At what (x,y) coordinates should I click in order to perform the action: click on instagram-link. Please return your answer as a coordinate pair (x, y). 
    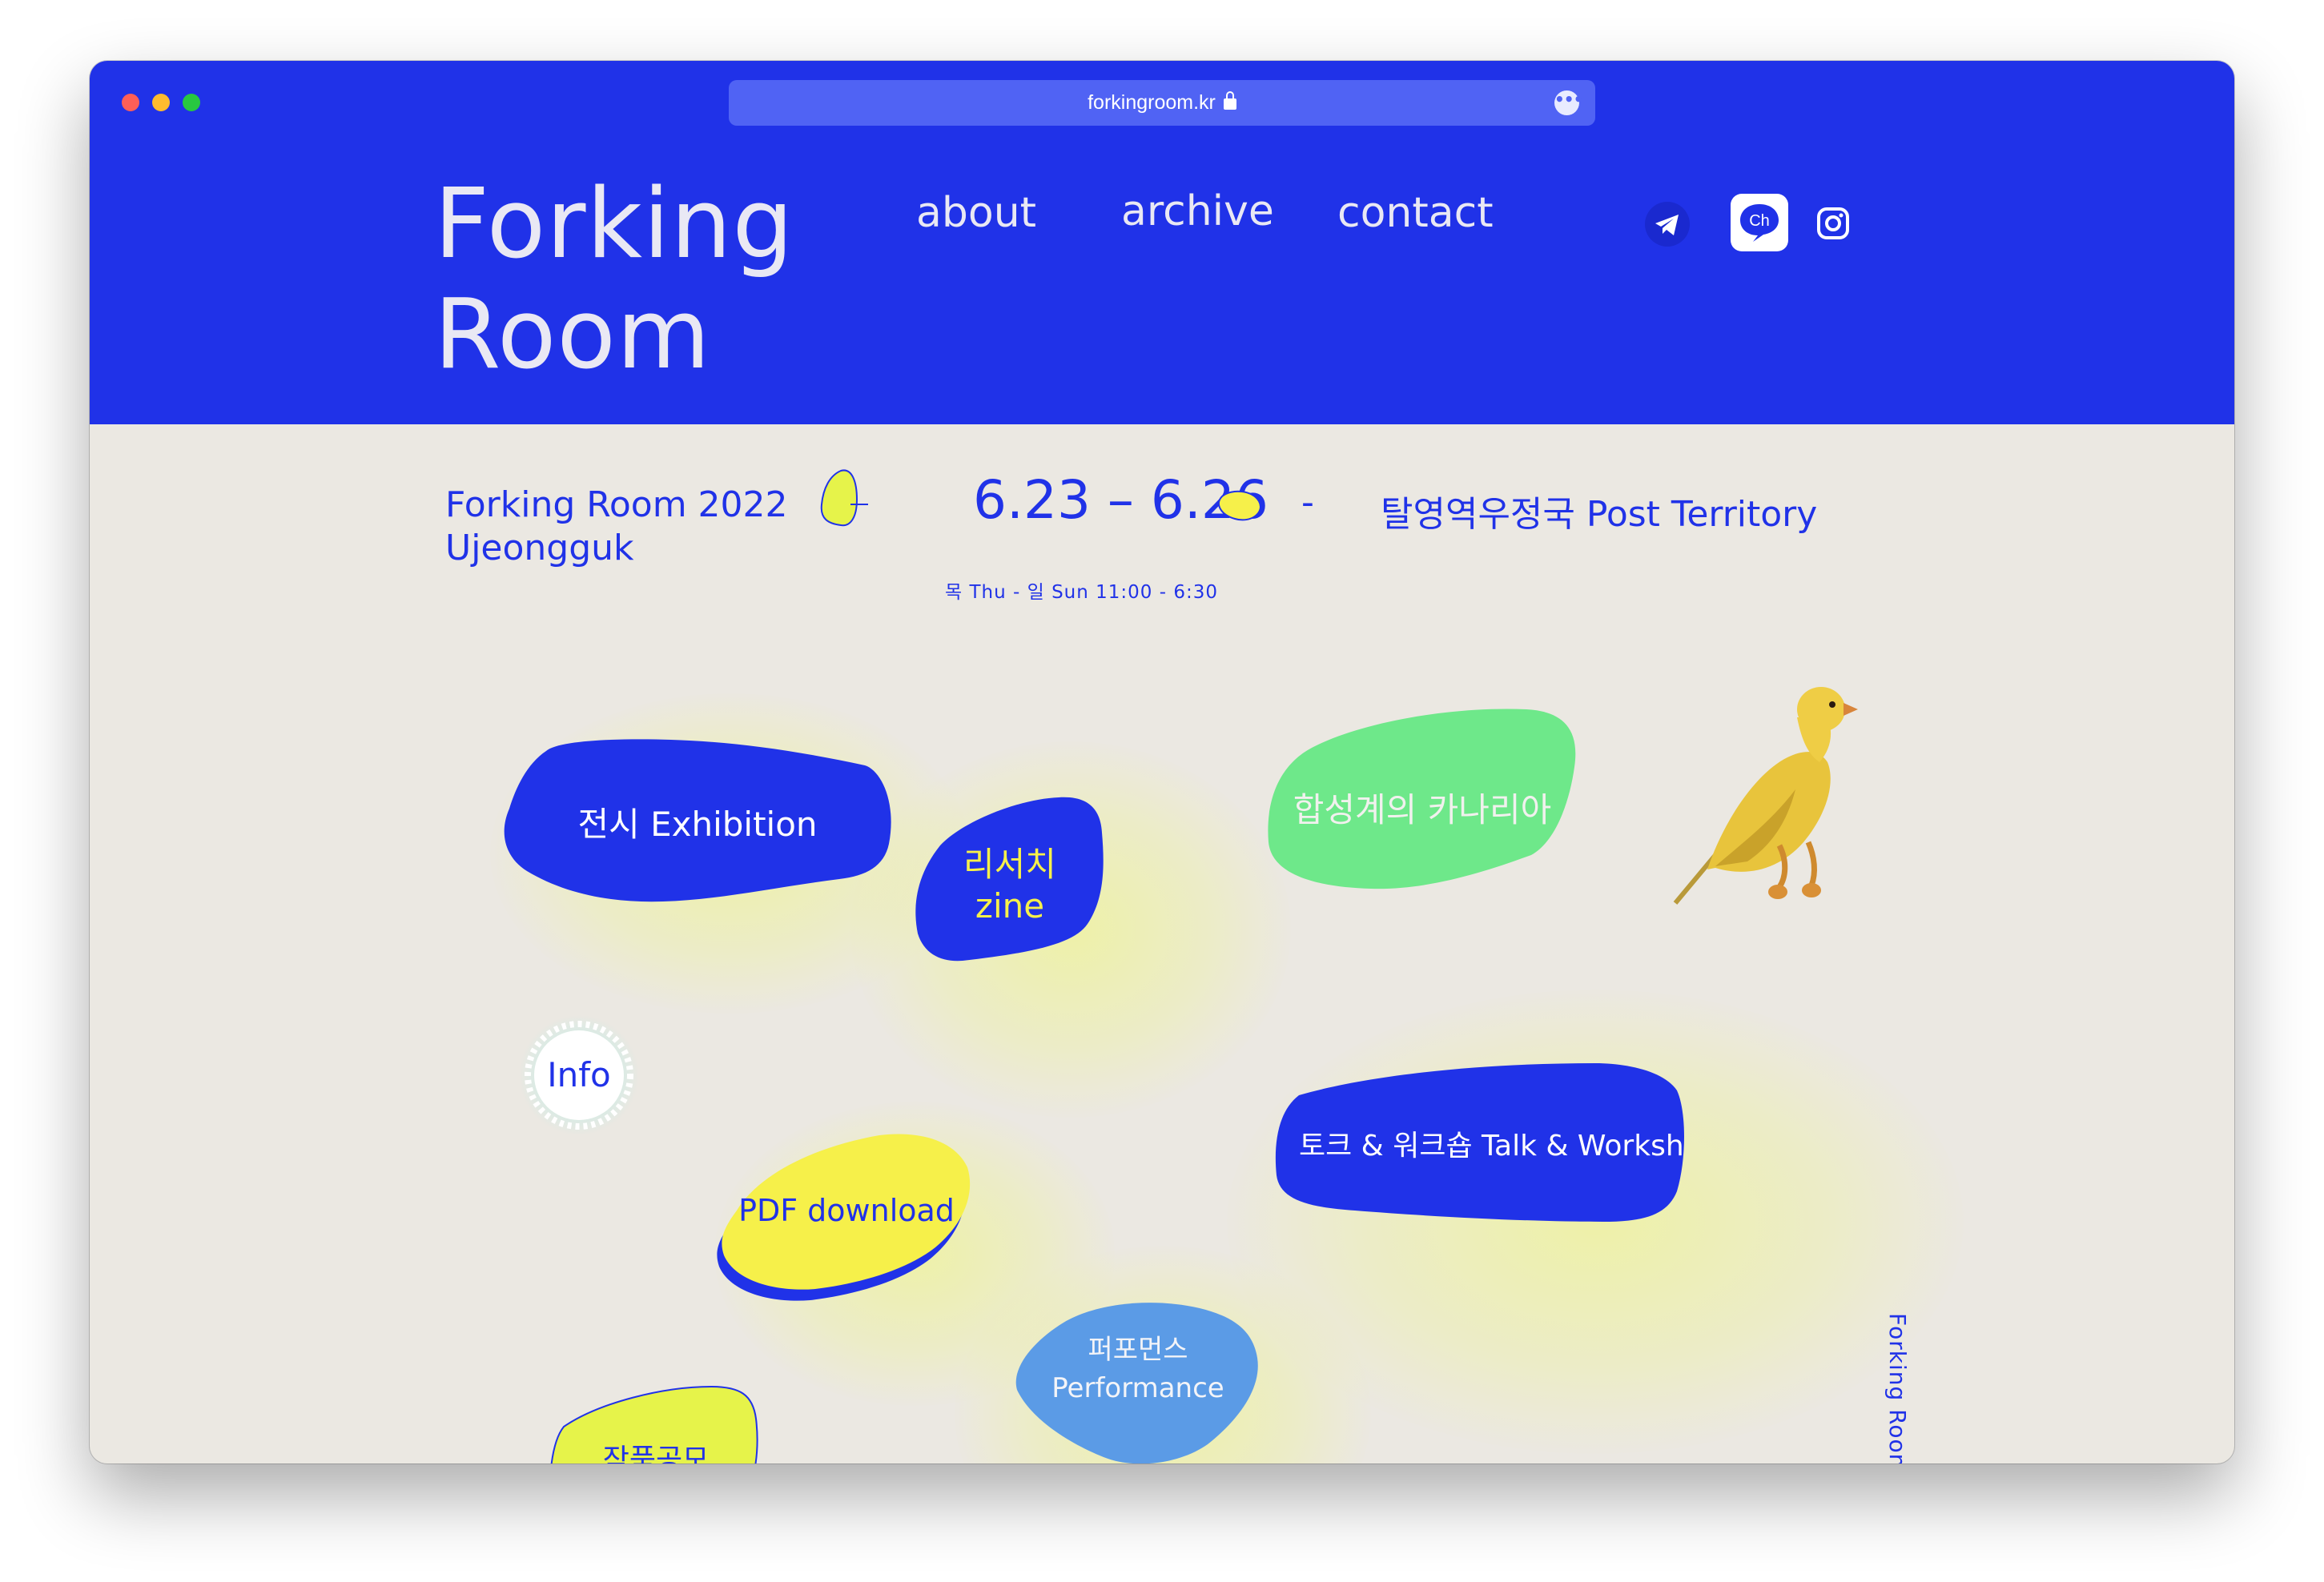
    Looking at the image, I should click on (1833, 223).